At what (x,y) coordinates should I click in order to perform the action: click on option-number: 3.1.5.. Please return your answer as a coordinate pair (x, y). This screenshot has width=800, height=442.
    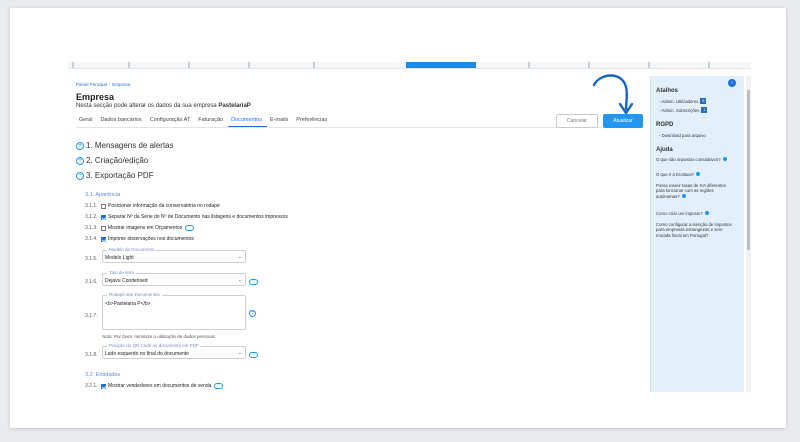
    Looking at the image, I should click on (91, 259).